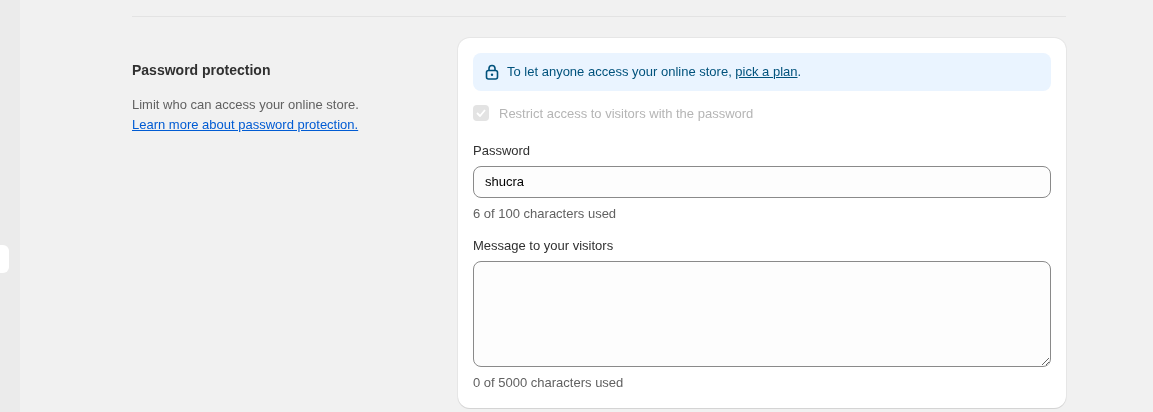 Image resolution: width=1153 pixels, height=412 pixels. I want to click on help-link: Learn more about password protection., so click(245, 124).